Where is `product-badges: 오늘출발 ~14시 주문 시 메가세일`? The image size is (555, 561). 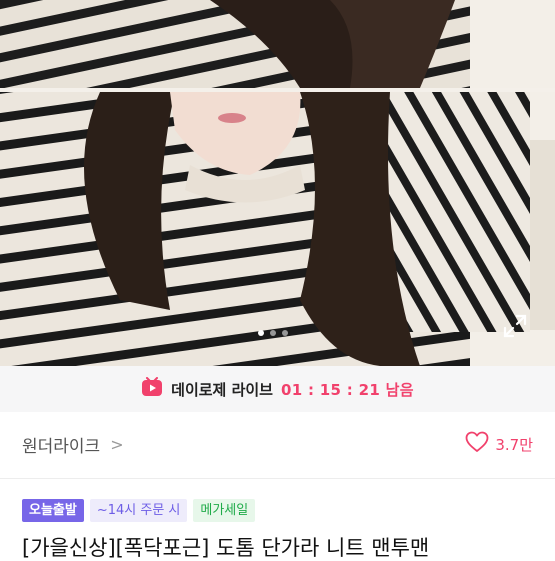
product-badges: 오늘출발 ~14시 주문 시 메가세일 is located at coordinates (139, 510).